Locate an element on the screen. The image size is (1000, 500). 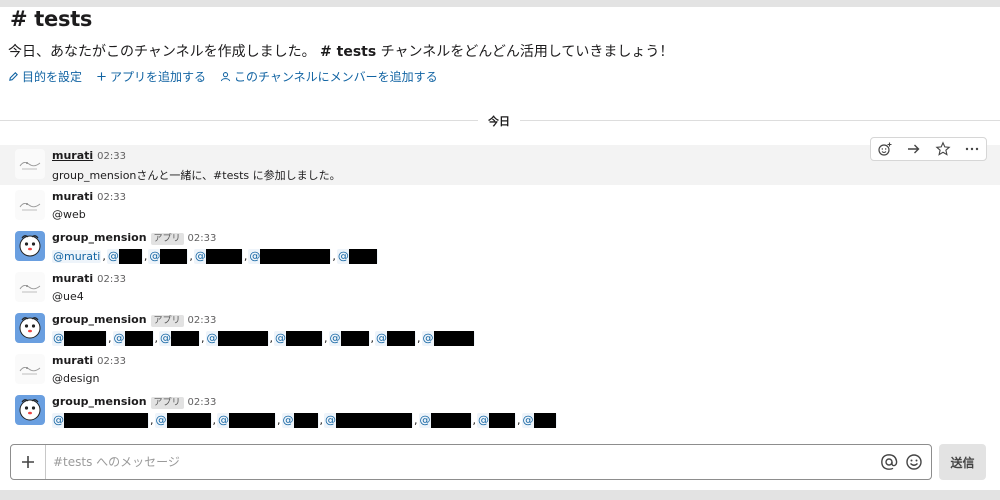
add-app-link: アプリを追加する is located at coordinates (151, 76).